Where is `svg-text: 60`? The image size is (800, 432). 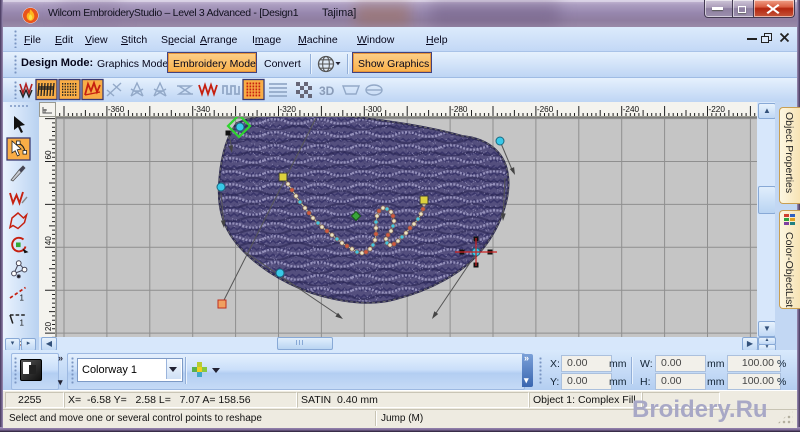 svg-text: 60 is located at coordinates (48, 155).